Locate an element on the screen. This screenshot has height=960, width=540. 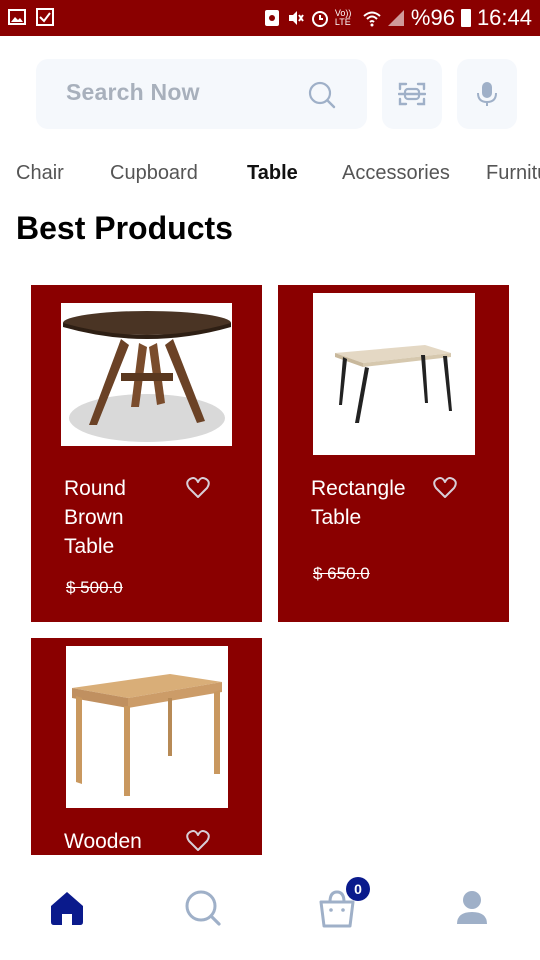
category-tab-furniture: Furniture is located at coordinates (513, 173).